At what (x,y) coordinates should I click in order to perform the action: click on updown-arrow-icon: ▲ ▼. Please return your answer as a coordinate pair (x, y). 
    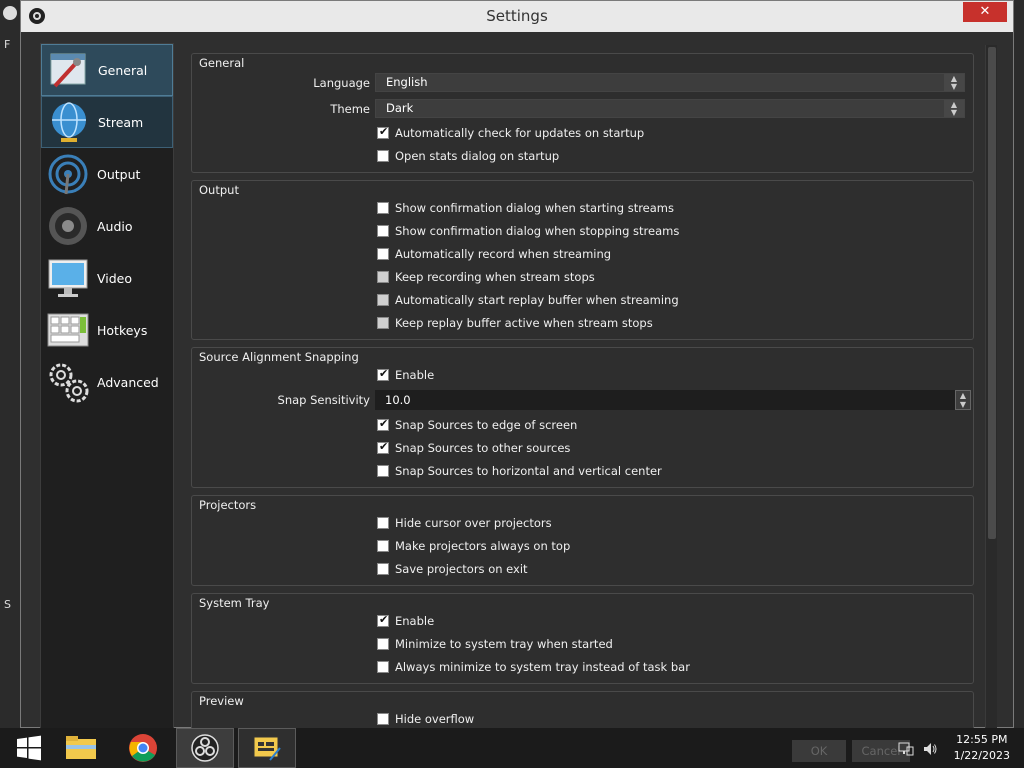
    Looking at the image, I should click on (954, 82).